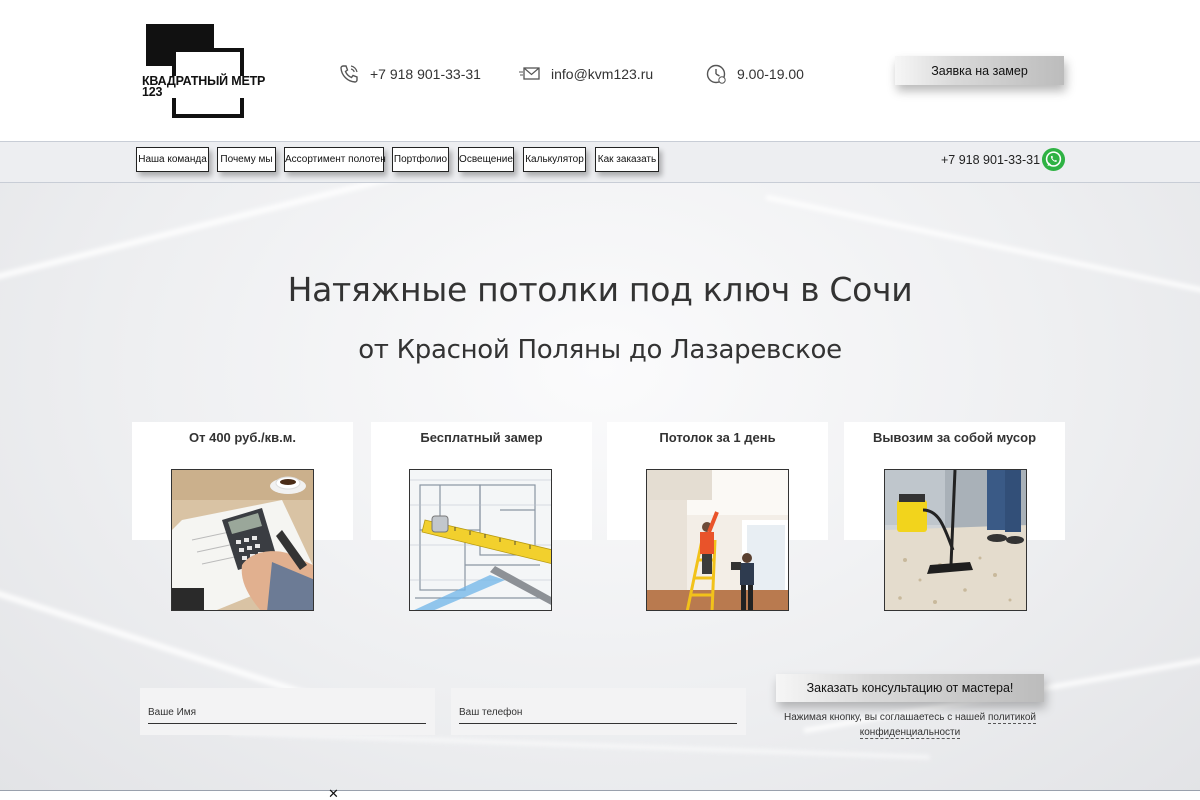  What do you see at coordinates (770, 74) in the screenshot?
I see `header-hours-text: 9.00-19.00` at bounding box center [770, 74].